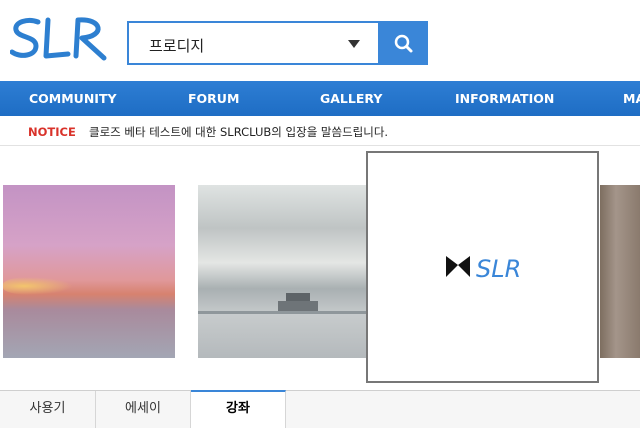 Image resolution: width=640 pixels, height=428 pixels. Describe the element at coordinates (52, 132) in the screenshot. I see `notice-label: NOTICE` at that location.